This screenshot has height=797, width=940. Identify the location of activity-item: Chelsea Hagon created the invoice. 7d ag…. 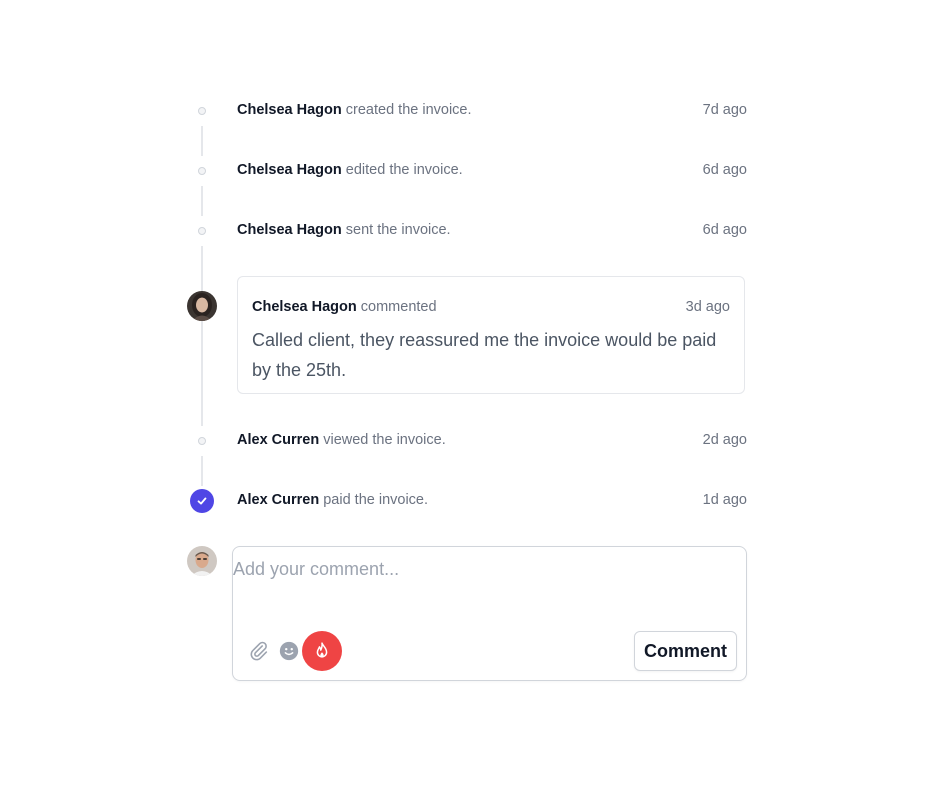
(467, 111).